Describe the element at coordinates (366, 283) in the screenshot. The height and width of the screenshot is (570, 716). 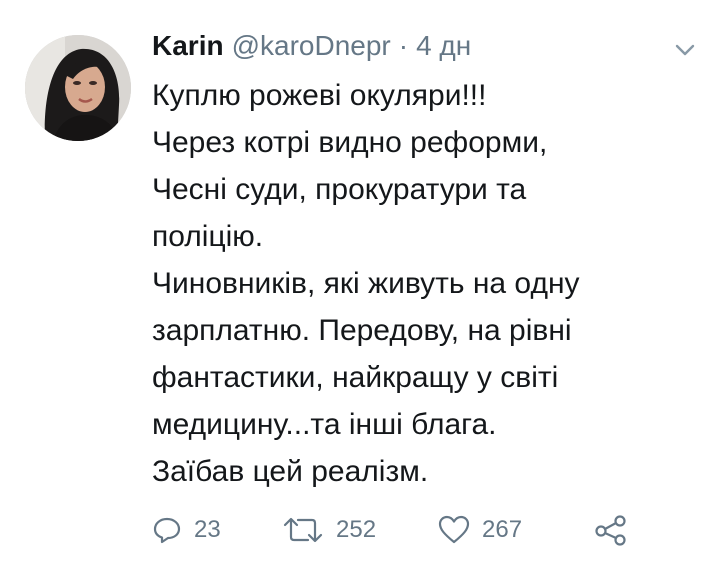
I see `tweet-text-line: Чиновників, які живуть на одну` at that location.